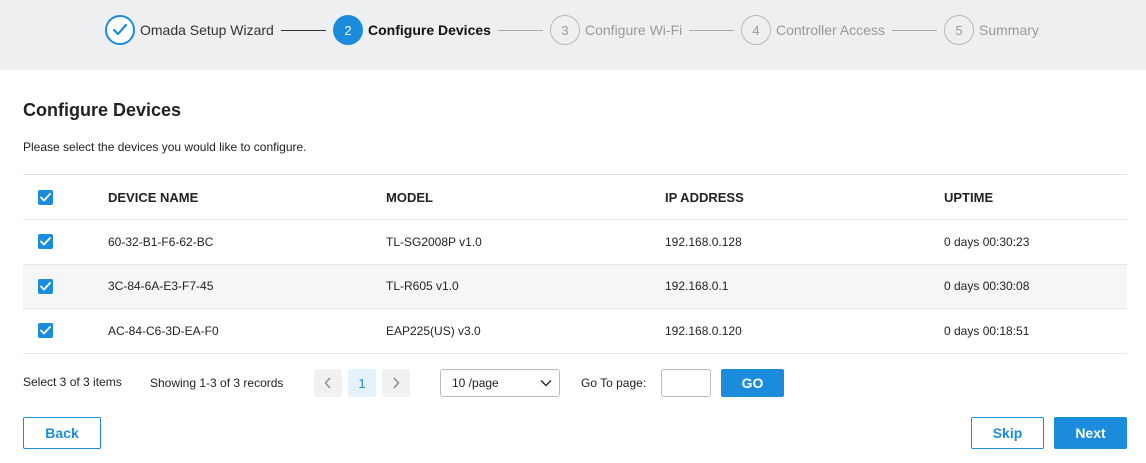 The height and width of the screenshot is (463, 1146). Describe the element at coordinates (987, 286) in the screenshot. I see `device-uptime: 0 days 00:30:08` at that location.